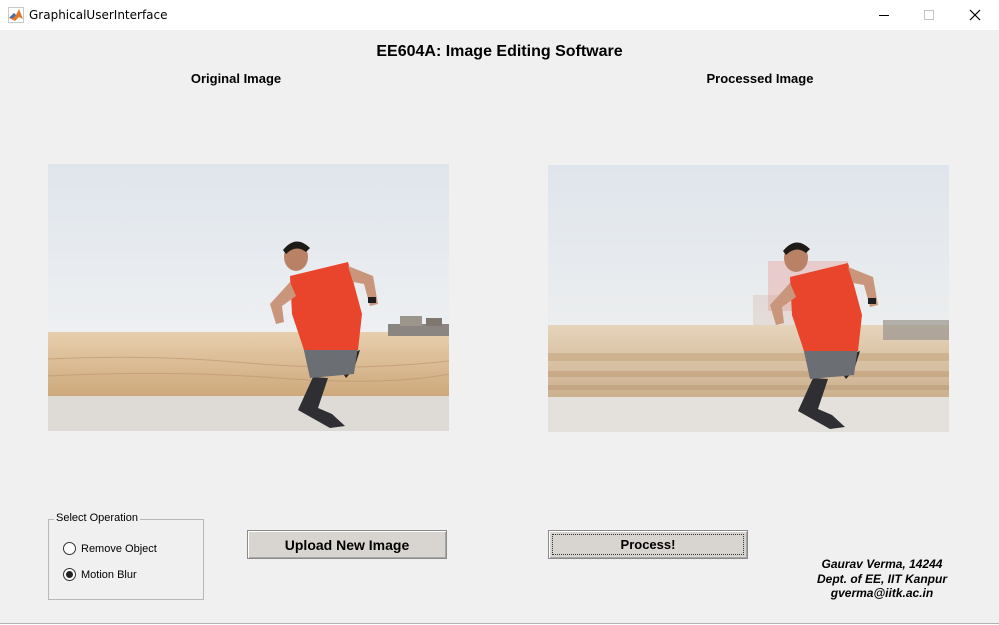  Describe the element at coordinates (16, 15) in the screenshot. I see `matlab-icon` at that location.